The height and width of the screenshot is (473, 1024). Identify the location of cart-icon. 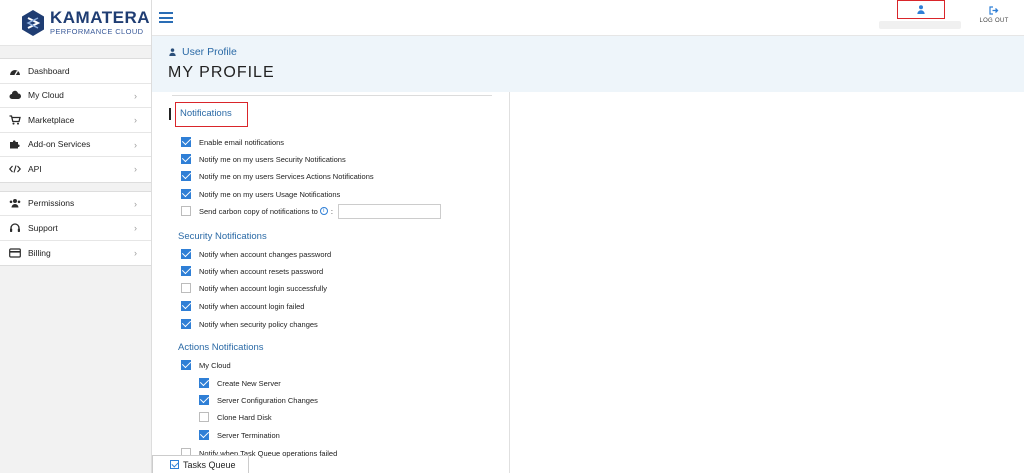
(15, 120).